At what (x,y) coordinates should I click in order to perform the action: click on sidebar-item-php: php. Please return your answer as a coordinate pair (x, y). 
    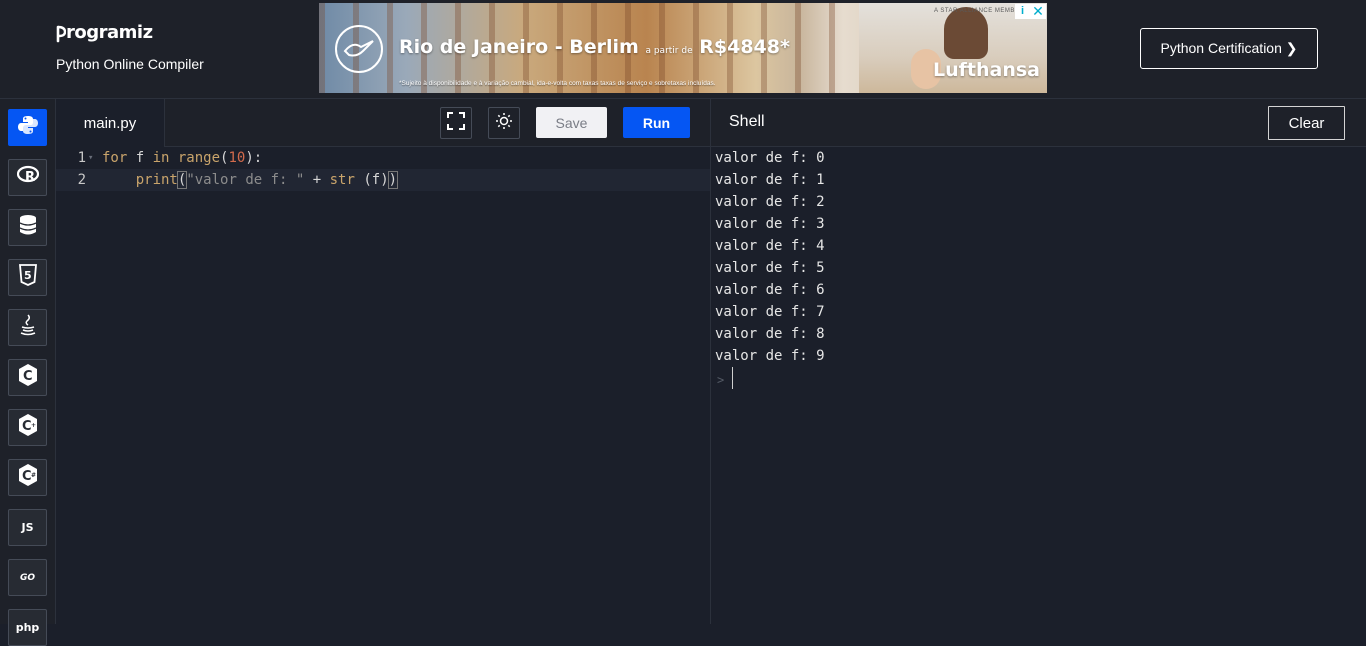
    Looking at the image, I should click on (27, 627).